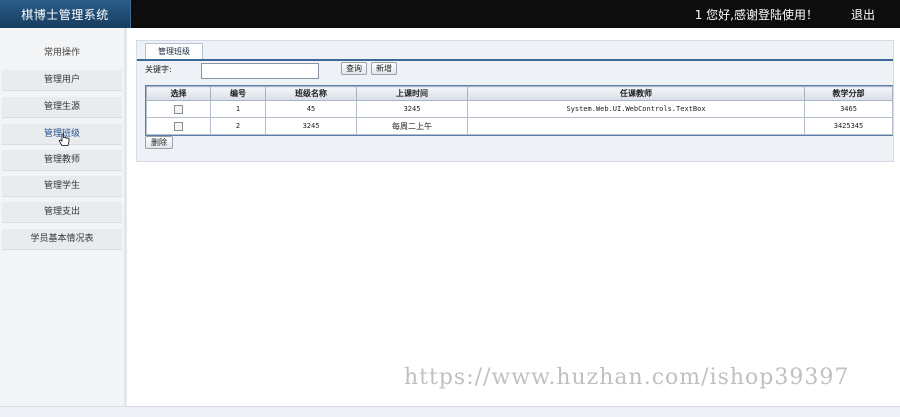 The width and height of the screenshot is (900, 417). What do you see at coordinates (61, 53) in the screenshot?
I see `sidebar-heading: 常用操作` at bounding box center [61, 53].